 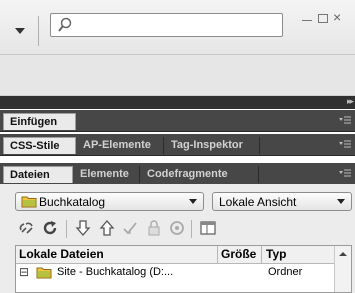 What do you see at coordinates (175, 273) in the screenshot?
I see `table-row: ⊟ Site - Buchkatalog (D:... Ordner` at bounding box center [175, 273].